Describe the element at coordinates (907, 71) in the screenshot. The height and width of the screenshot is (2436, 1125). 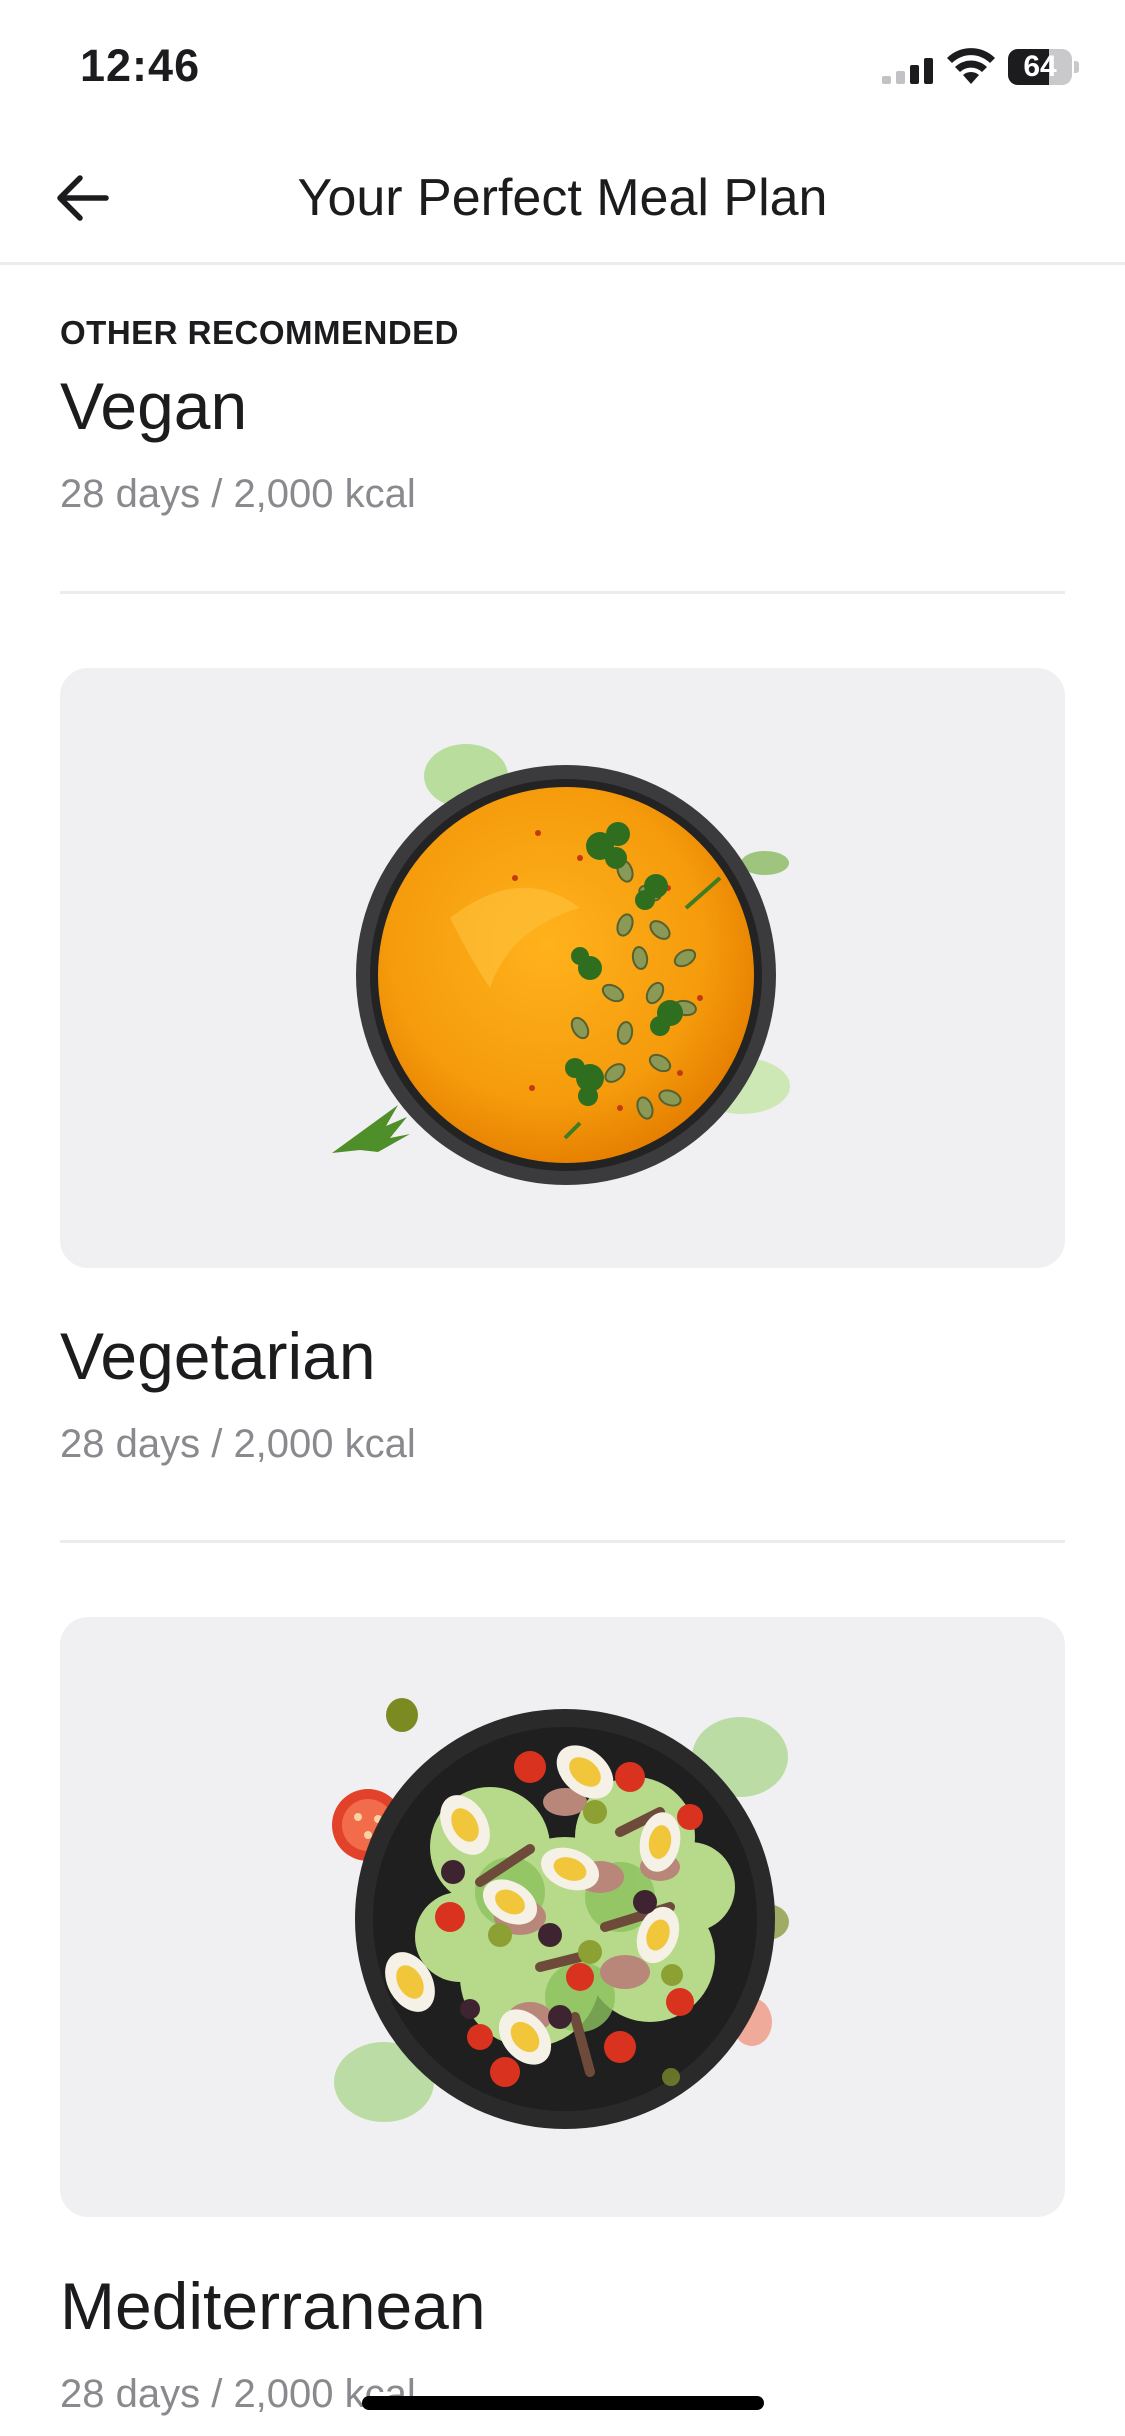
I see `cellular-signal-icon` at that location.